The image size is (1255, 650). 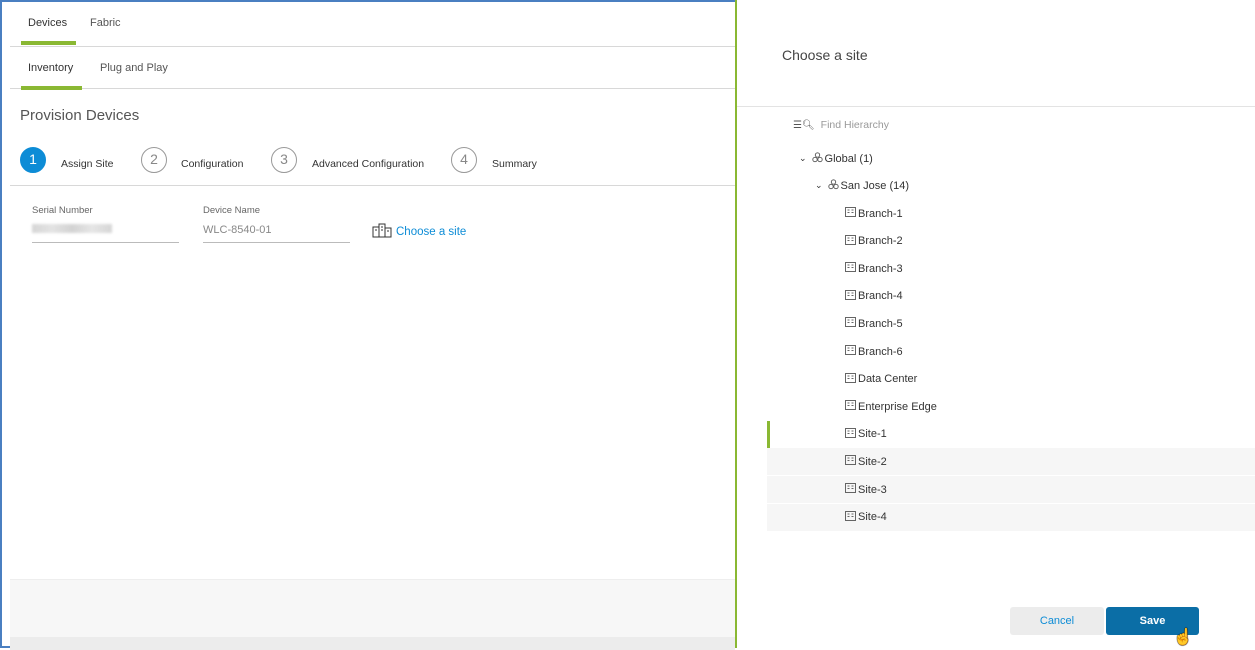 What do you see at coordinates (212, 164) in the screenshot?
I see `step-2-label: Configuration` at bounding box center [212, 164].